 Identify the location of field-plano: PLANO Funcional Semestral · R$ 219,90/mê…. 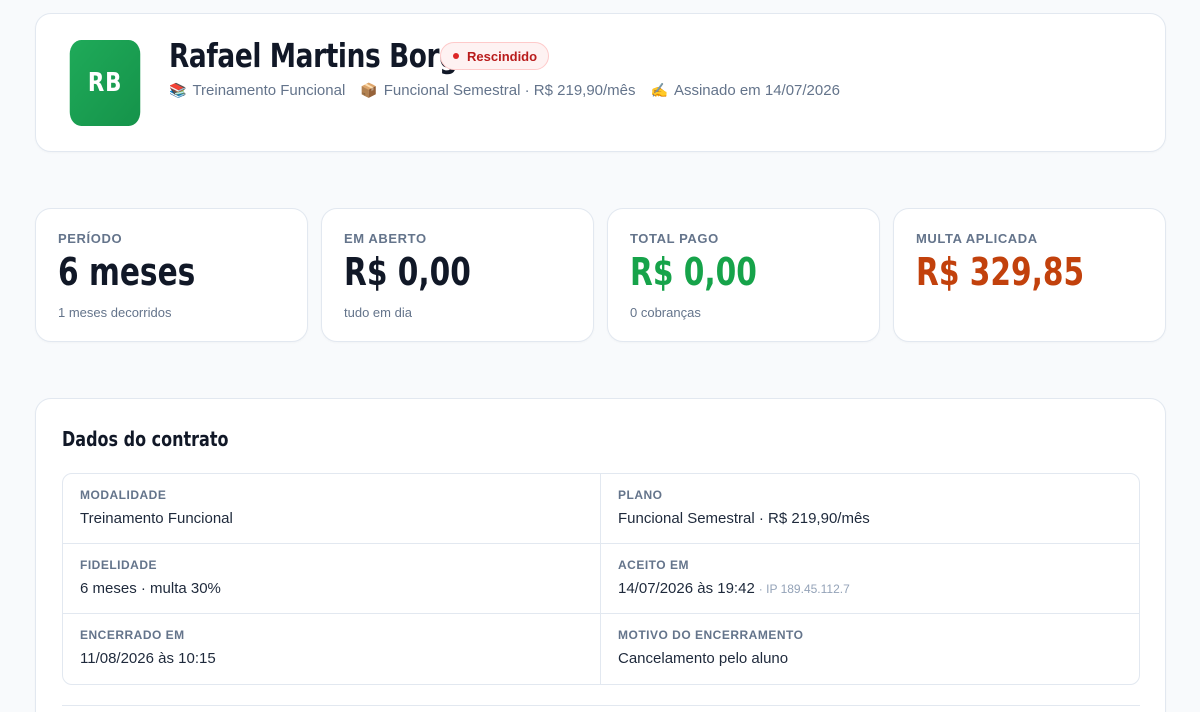
(870, 509).